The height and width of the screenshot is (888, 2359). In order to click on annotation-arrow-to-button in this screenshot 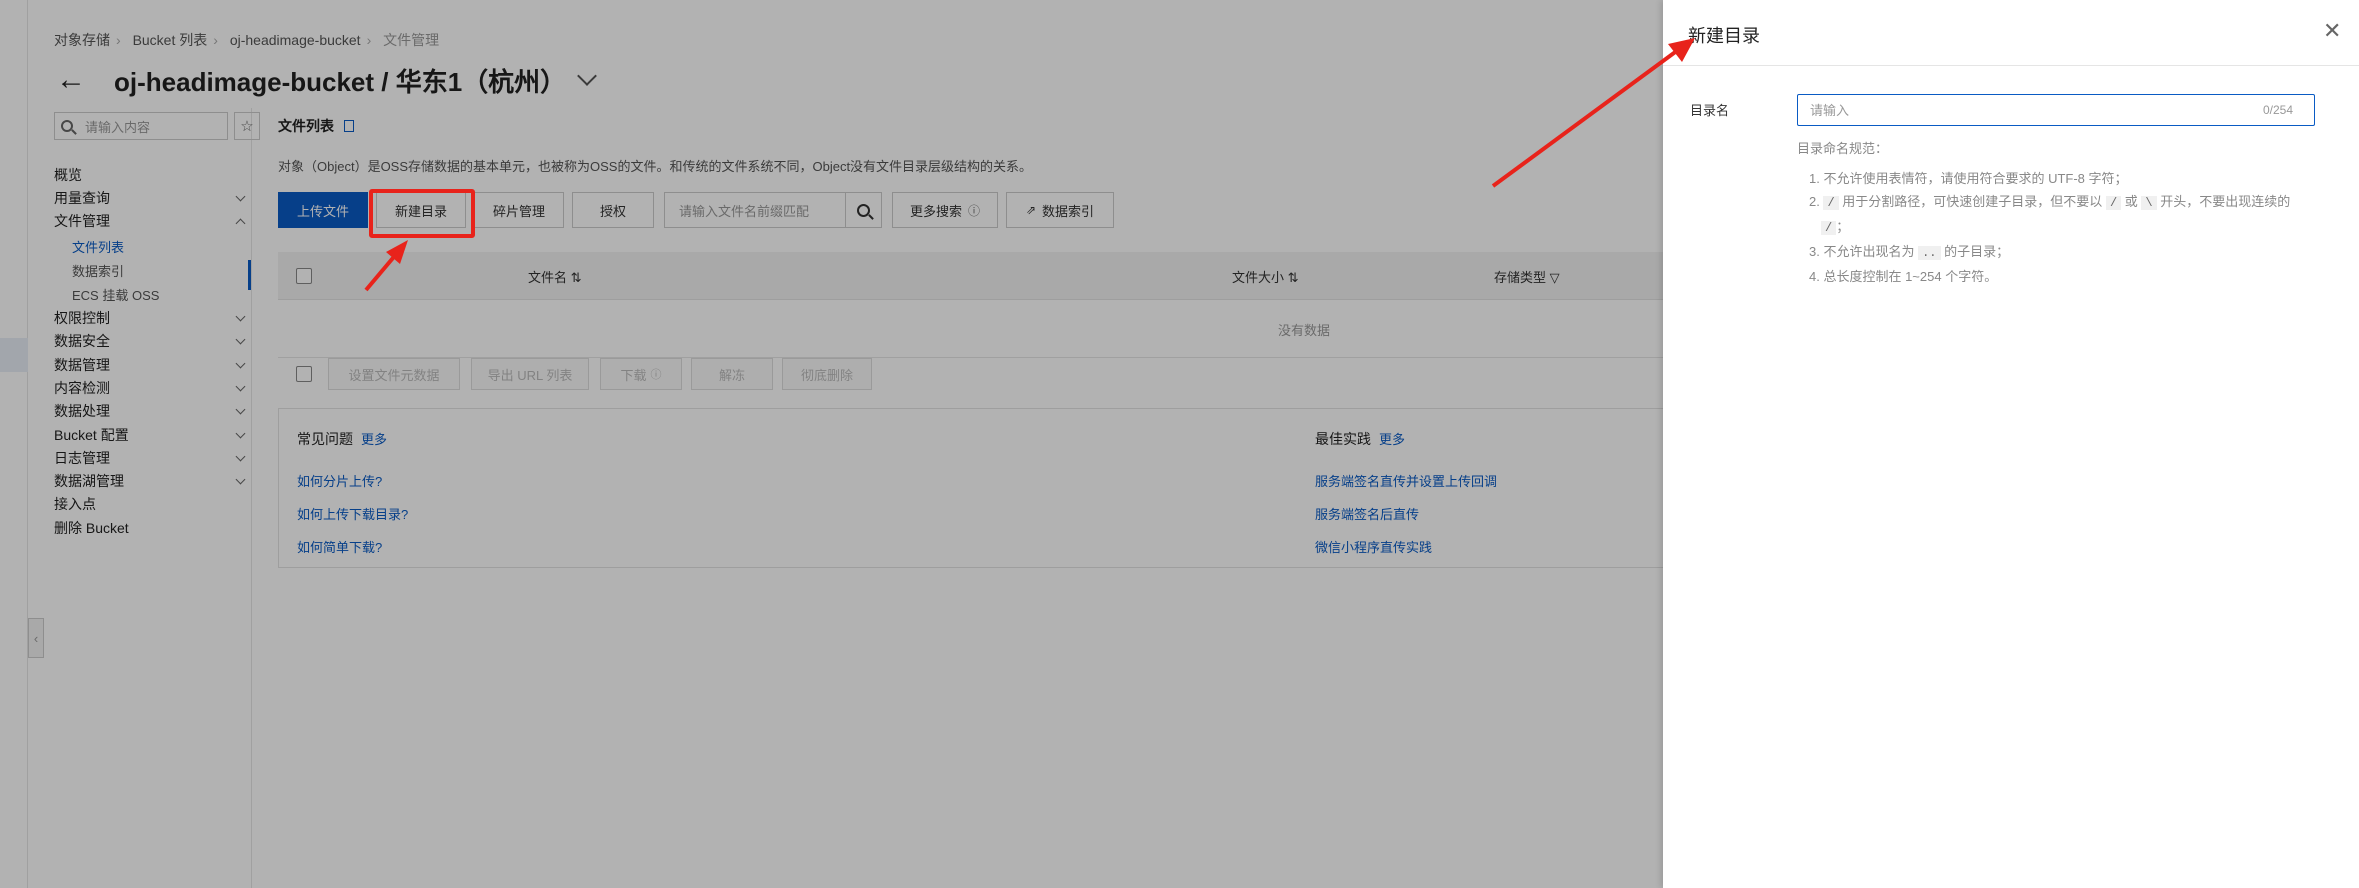, I will do `click(386, 266)`.